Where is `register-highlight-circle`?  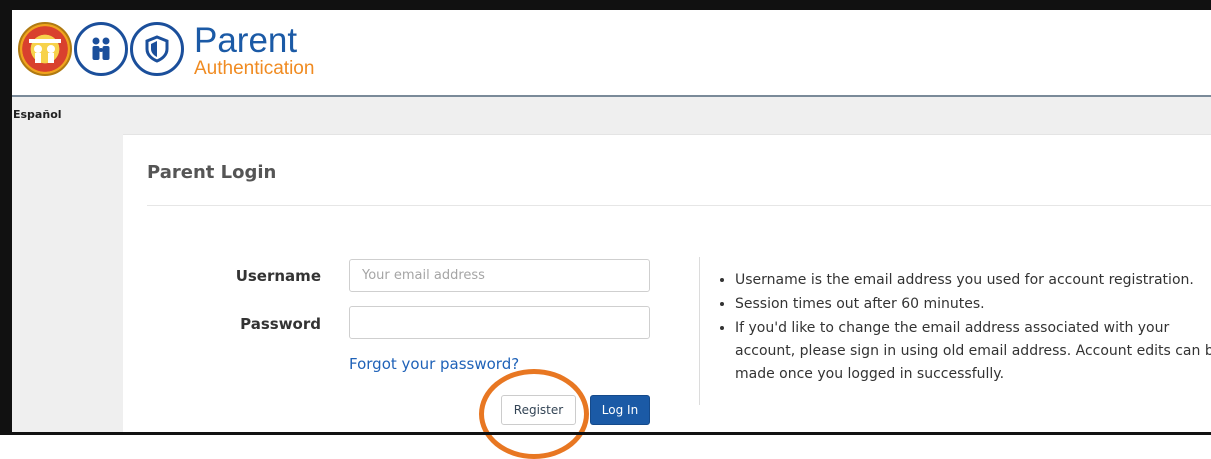 register-highlight-circle is located at coordinates (534, 414).